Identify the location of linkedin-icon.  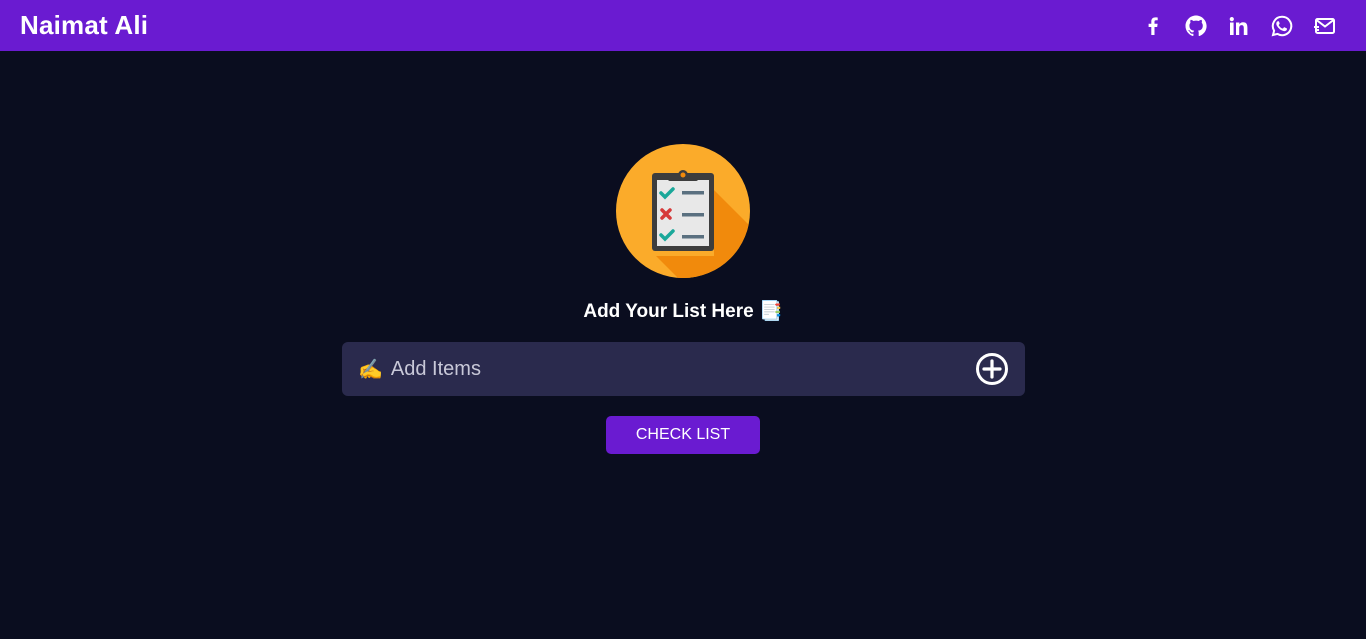
(1238, 25).